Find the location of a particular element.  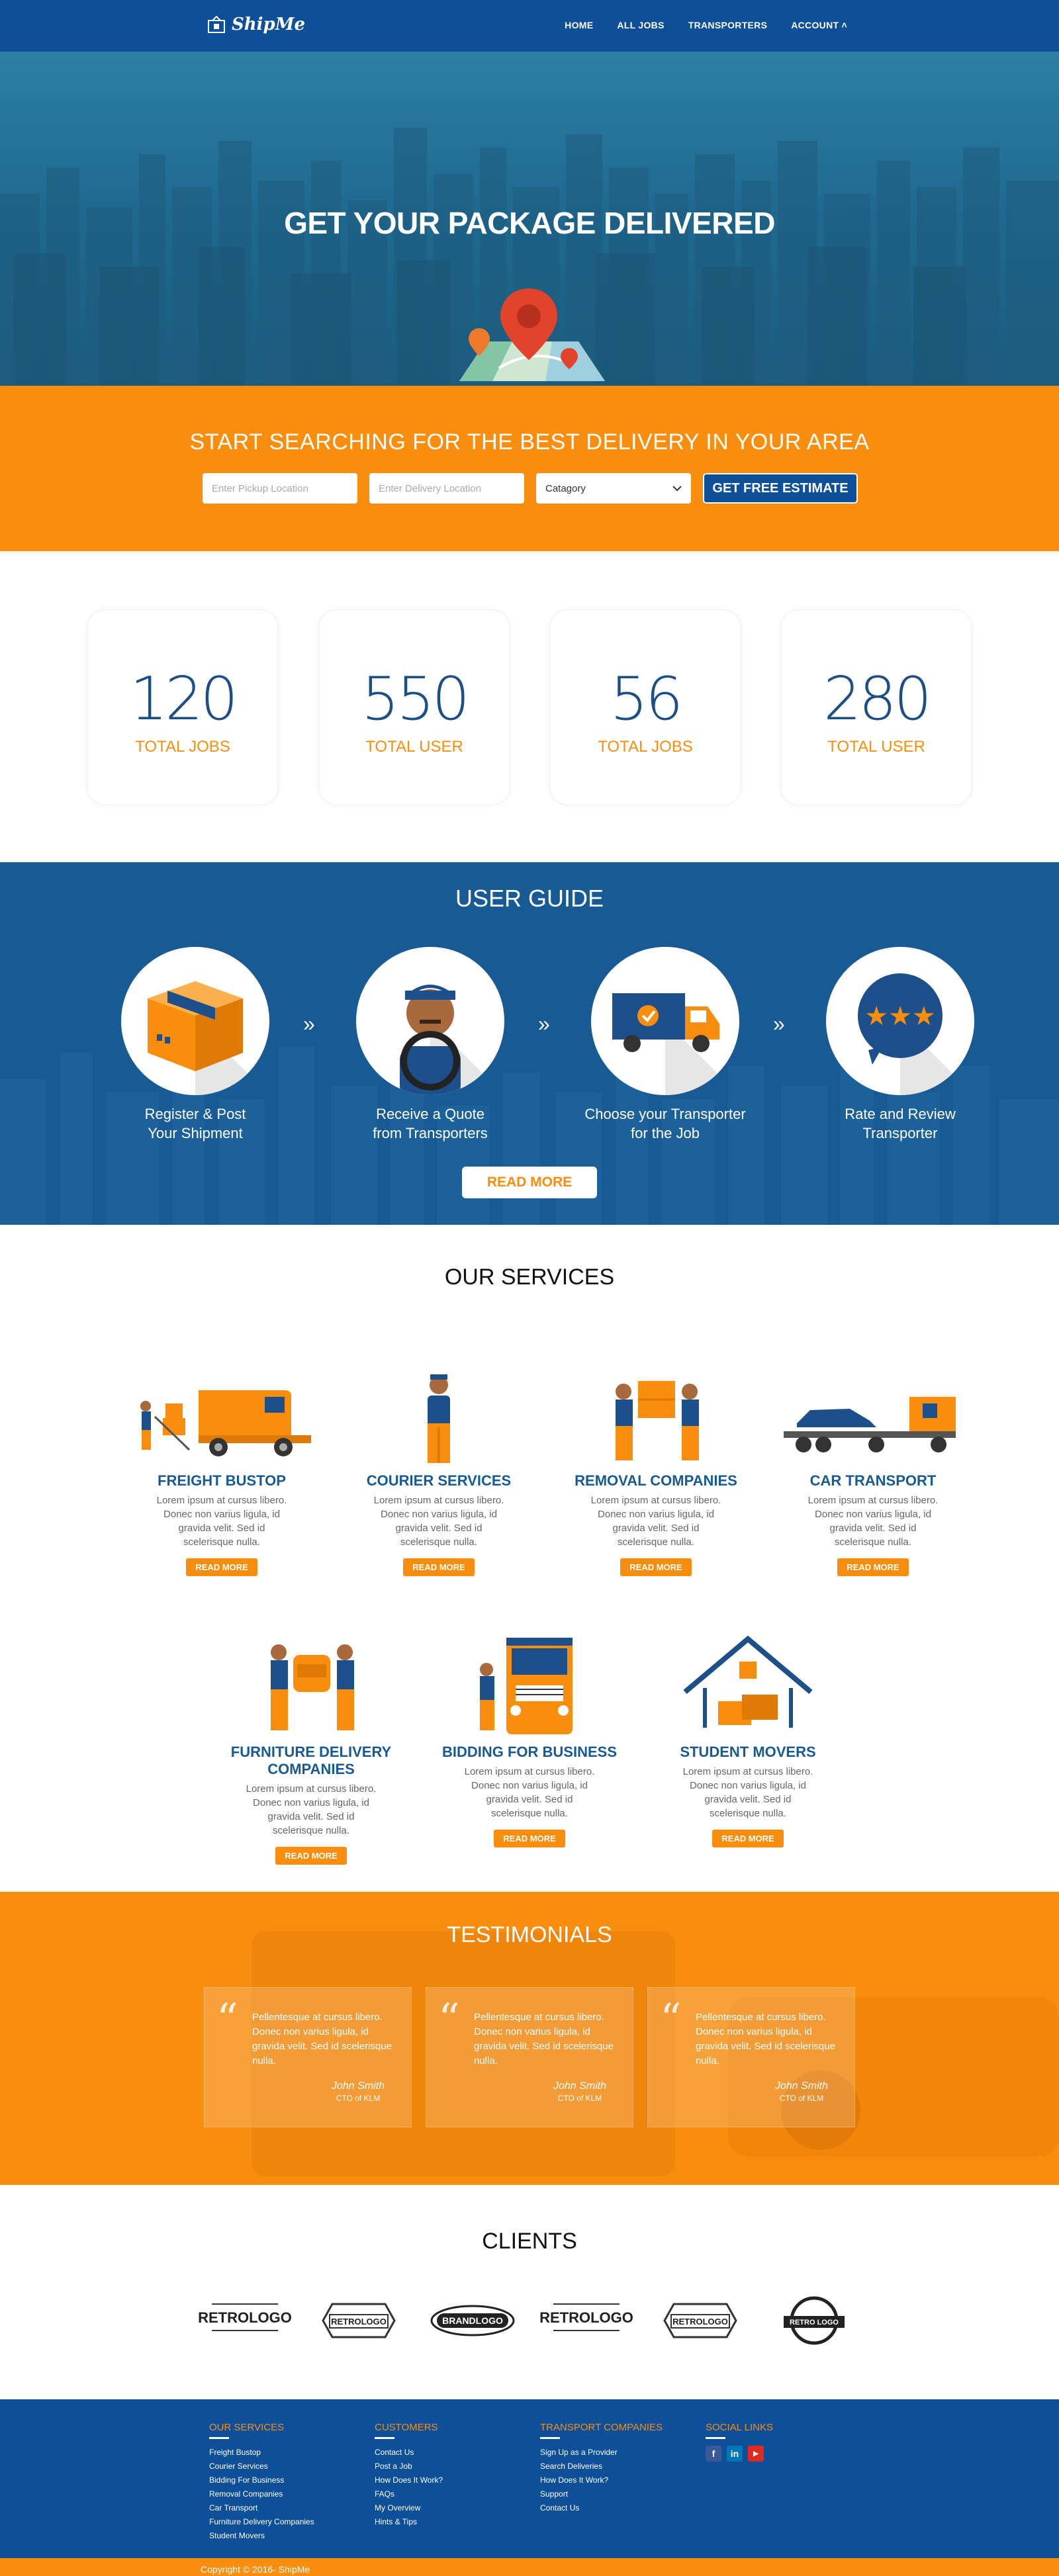

hero-banner: GET YOUR PACKAGE DELIVERED is located at coordinates (529, 219).